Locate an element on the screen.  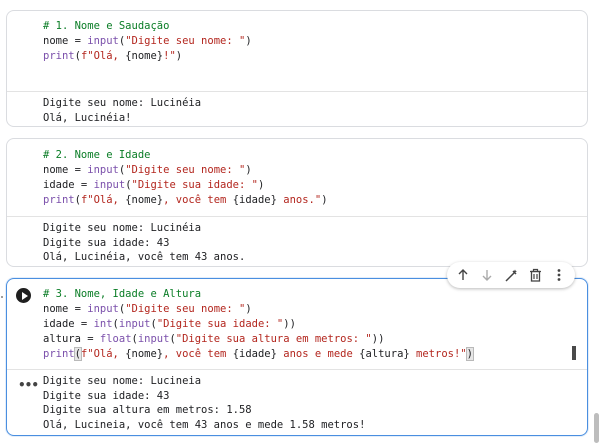
output-menu-icon: ••• is located at coordinates (28, 385).